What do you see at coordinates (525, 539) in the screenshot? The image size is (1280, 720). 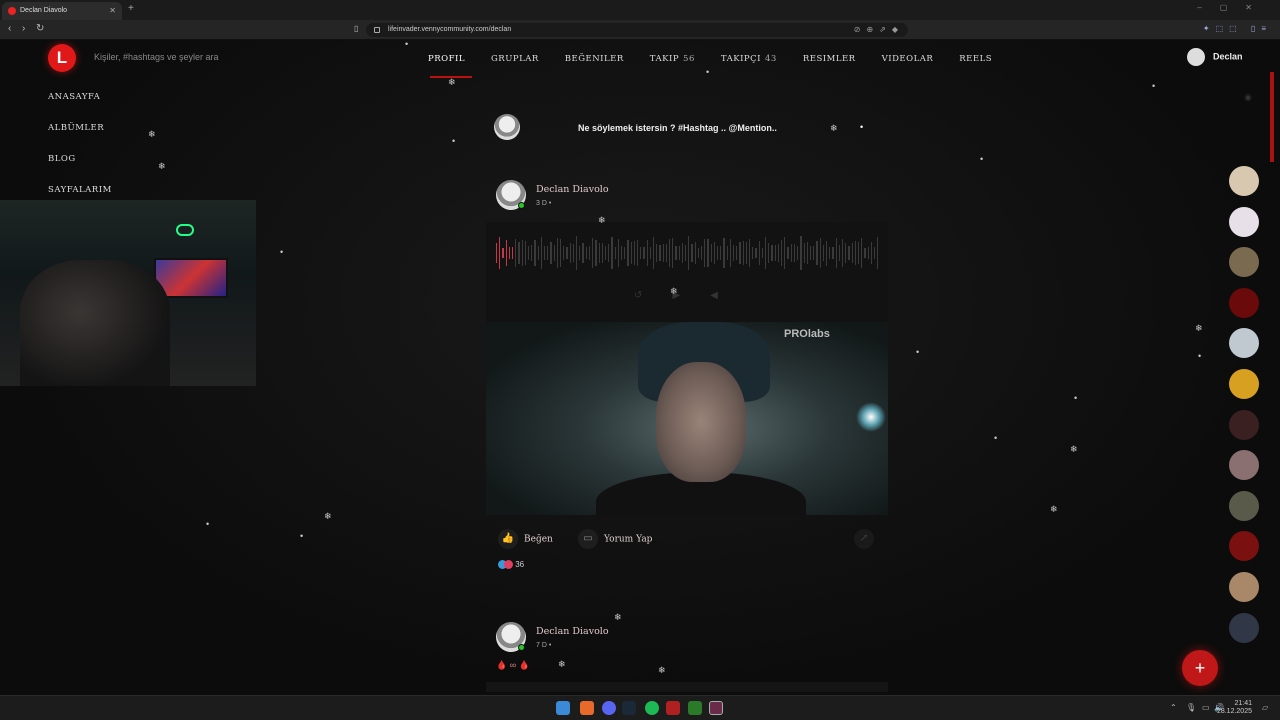 I see `like-button: 👍 Beğen` at bounding box center [525, 539].